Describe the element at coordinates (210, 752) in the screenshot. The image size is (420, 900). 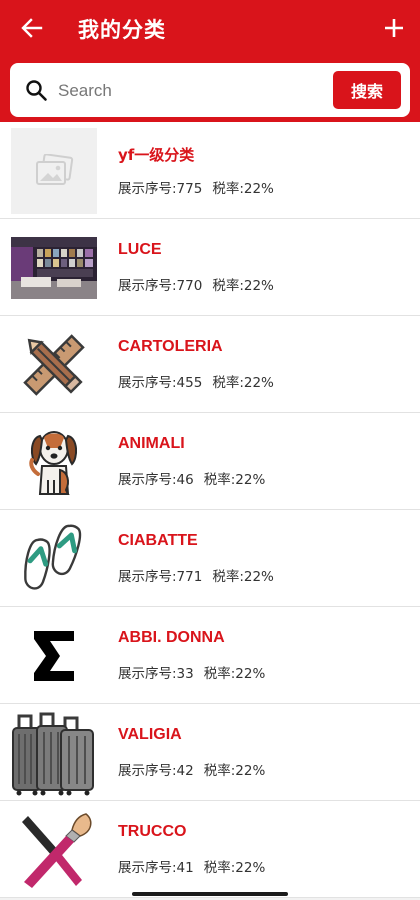
I see `category-row: VALIGIA 展示序号:42 税率:22%` at that location.